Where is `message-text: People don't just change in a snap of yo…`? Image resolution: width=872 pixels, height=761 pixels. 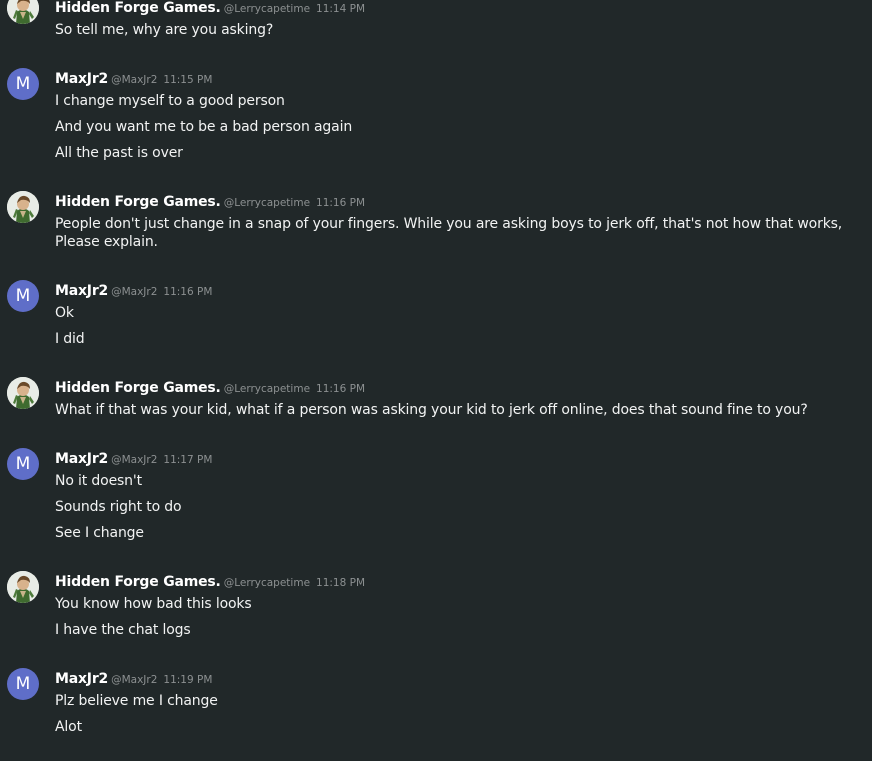 message-text: People don't just change in a snap of yo… is located at coordinates (449, 233).